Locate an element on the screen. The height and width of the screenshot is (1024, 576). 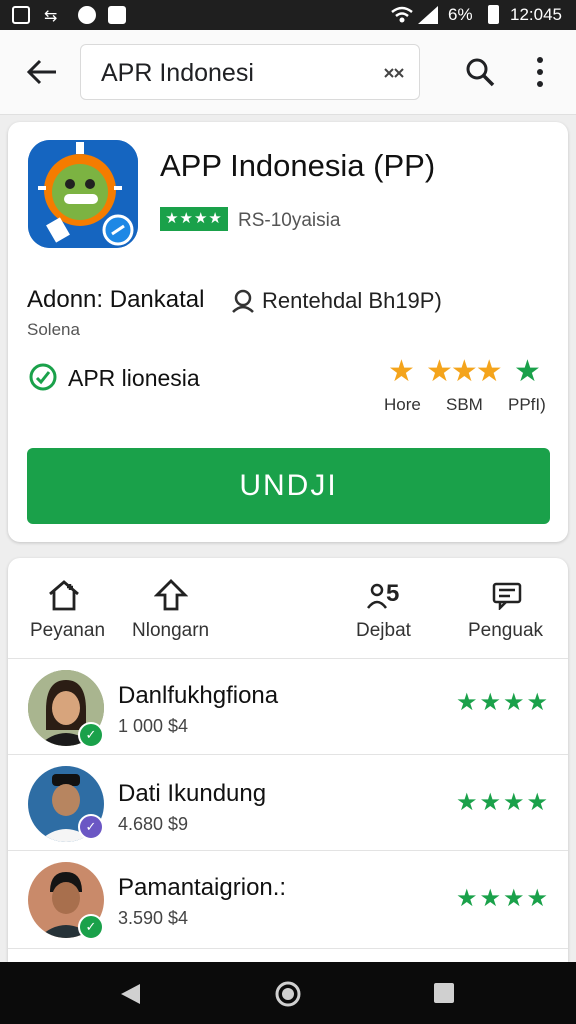
tab-label: Nlongarn is located at coordinates (171, 630).